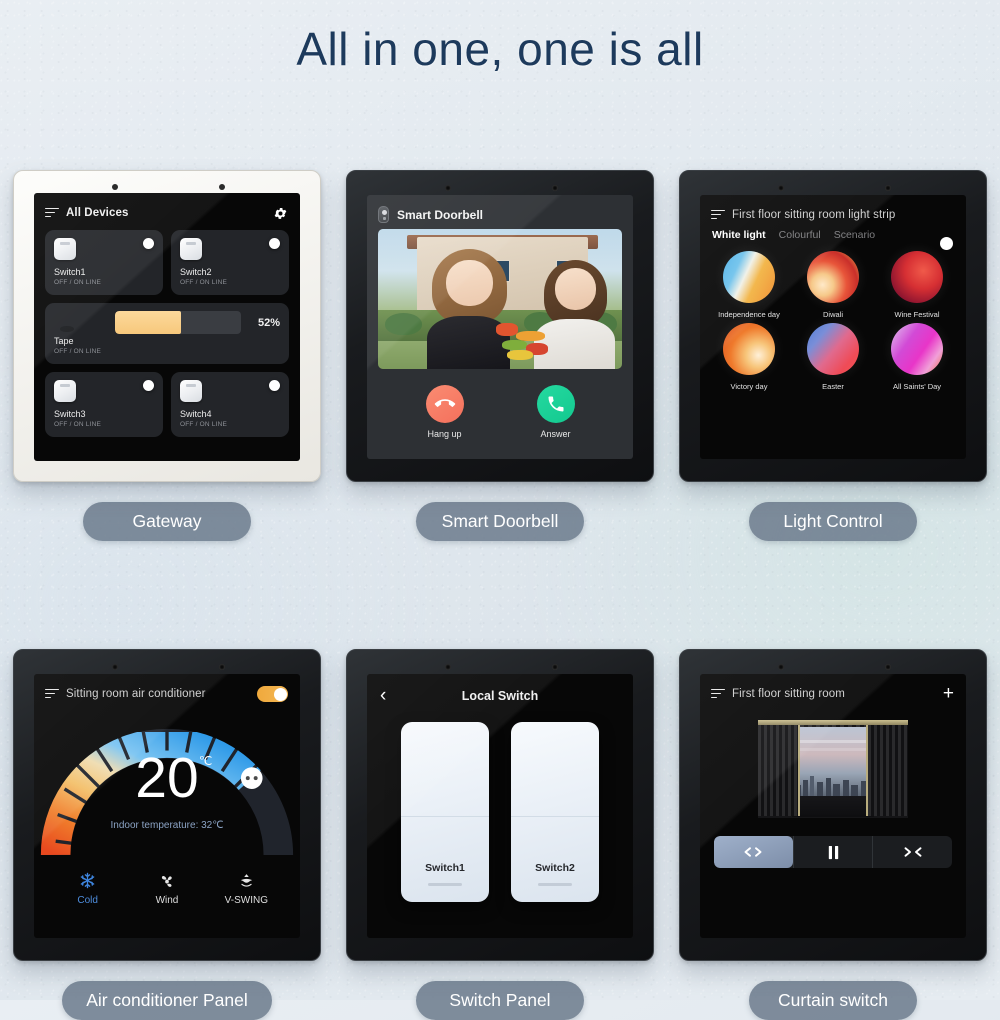 The width and height of the screenshot is (1000, 1020). What do you see at coordinates (167, 889) in the screenshot?
I see `ac-mode-wind: Wind` at bounding box center [167, 889].